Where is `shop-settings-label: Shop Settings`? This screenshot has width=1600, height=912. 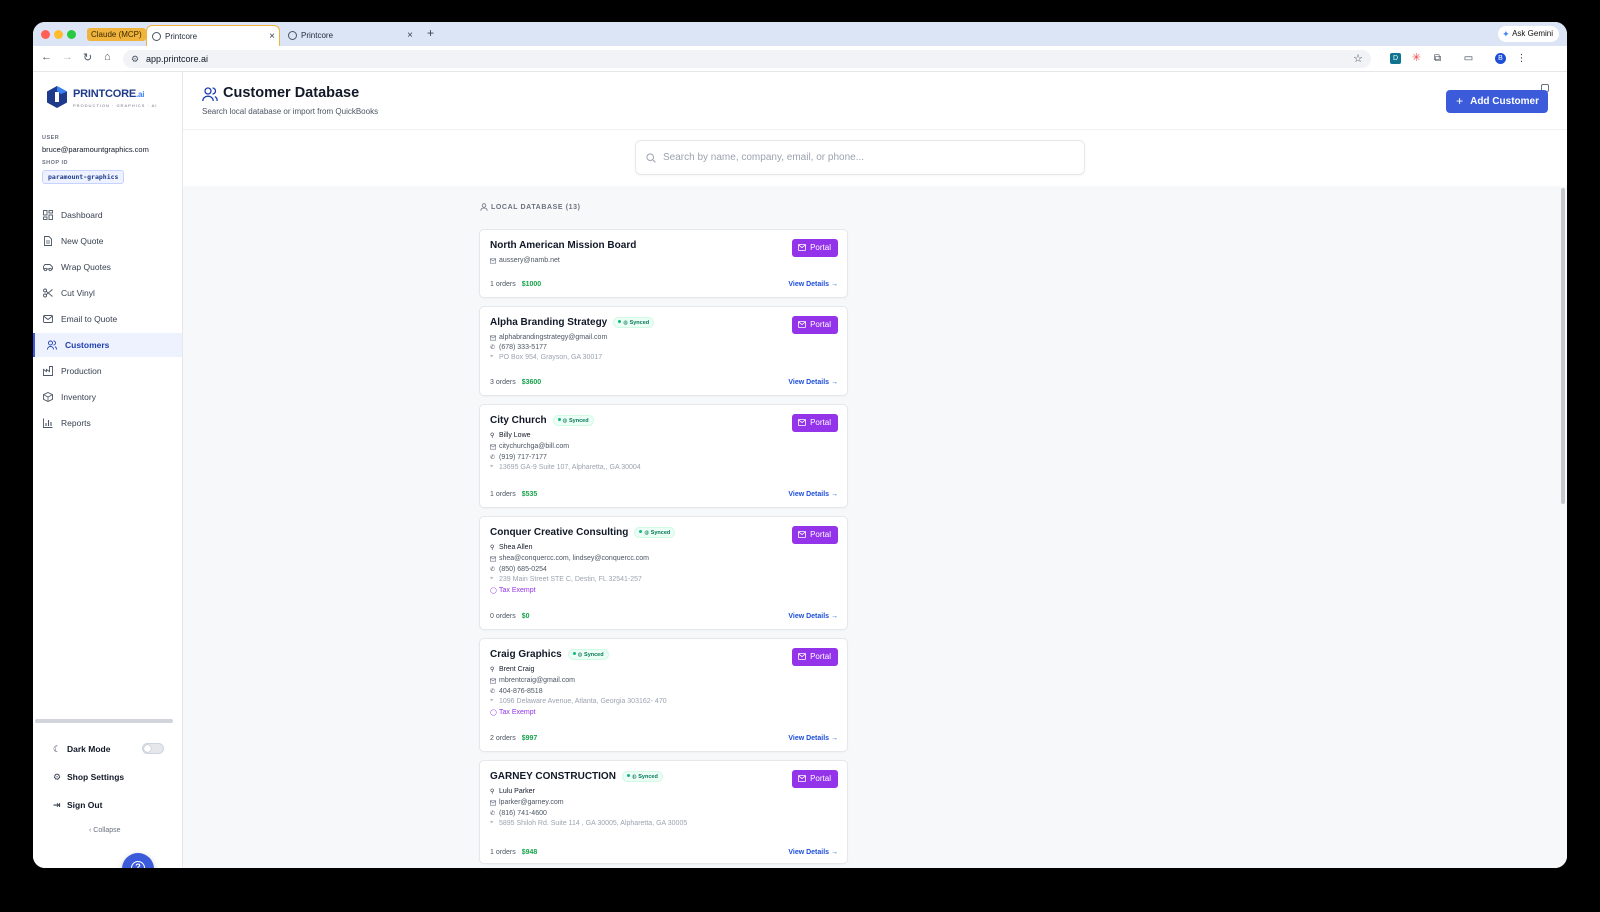 shop-settings-label: Shop Settings is located at coordinates (96, 777).